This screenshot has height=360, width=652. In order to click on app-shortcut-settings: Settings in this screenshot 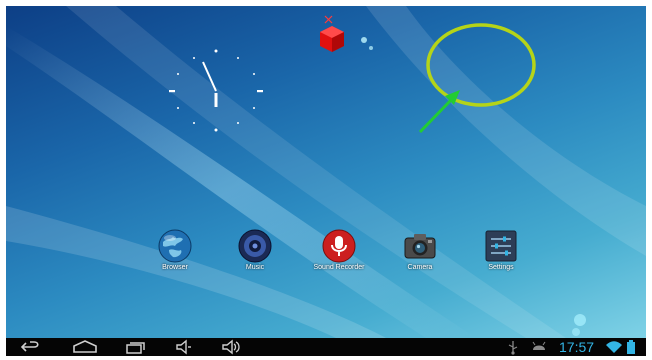, I will do `click(501, 253)`.